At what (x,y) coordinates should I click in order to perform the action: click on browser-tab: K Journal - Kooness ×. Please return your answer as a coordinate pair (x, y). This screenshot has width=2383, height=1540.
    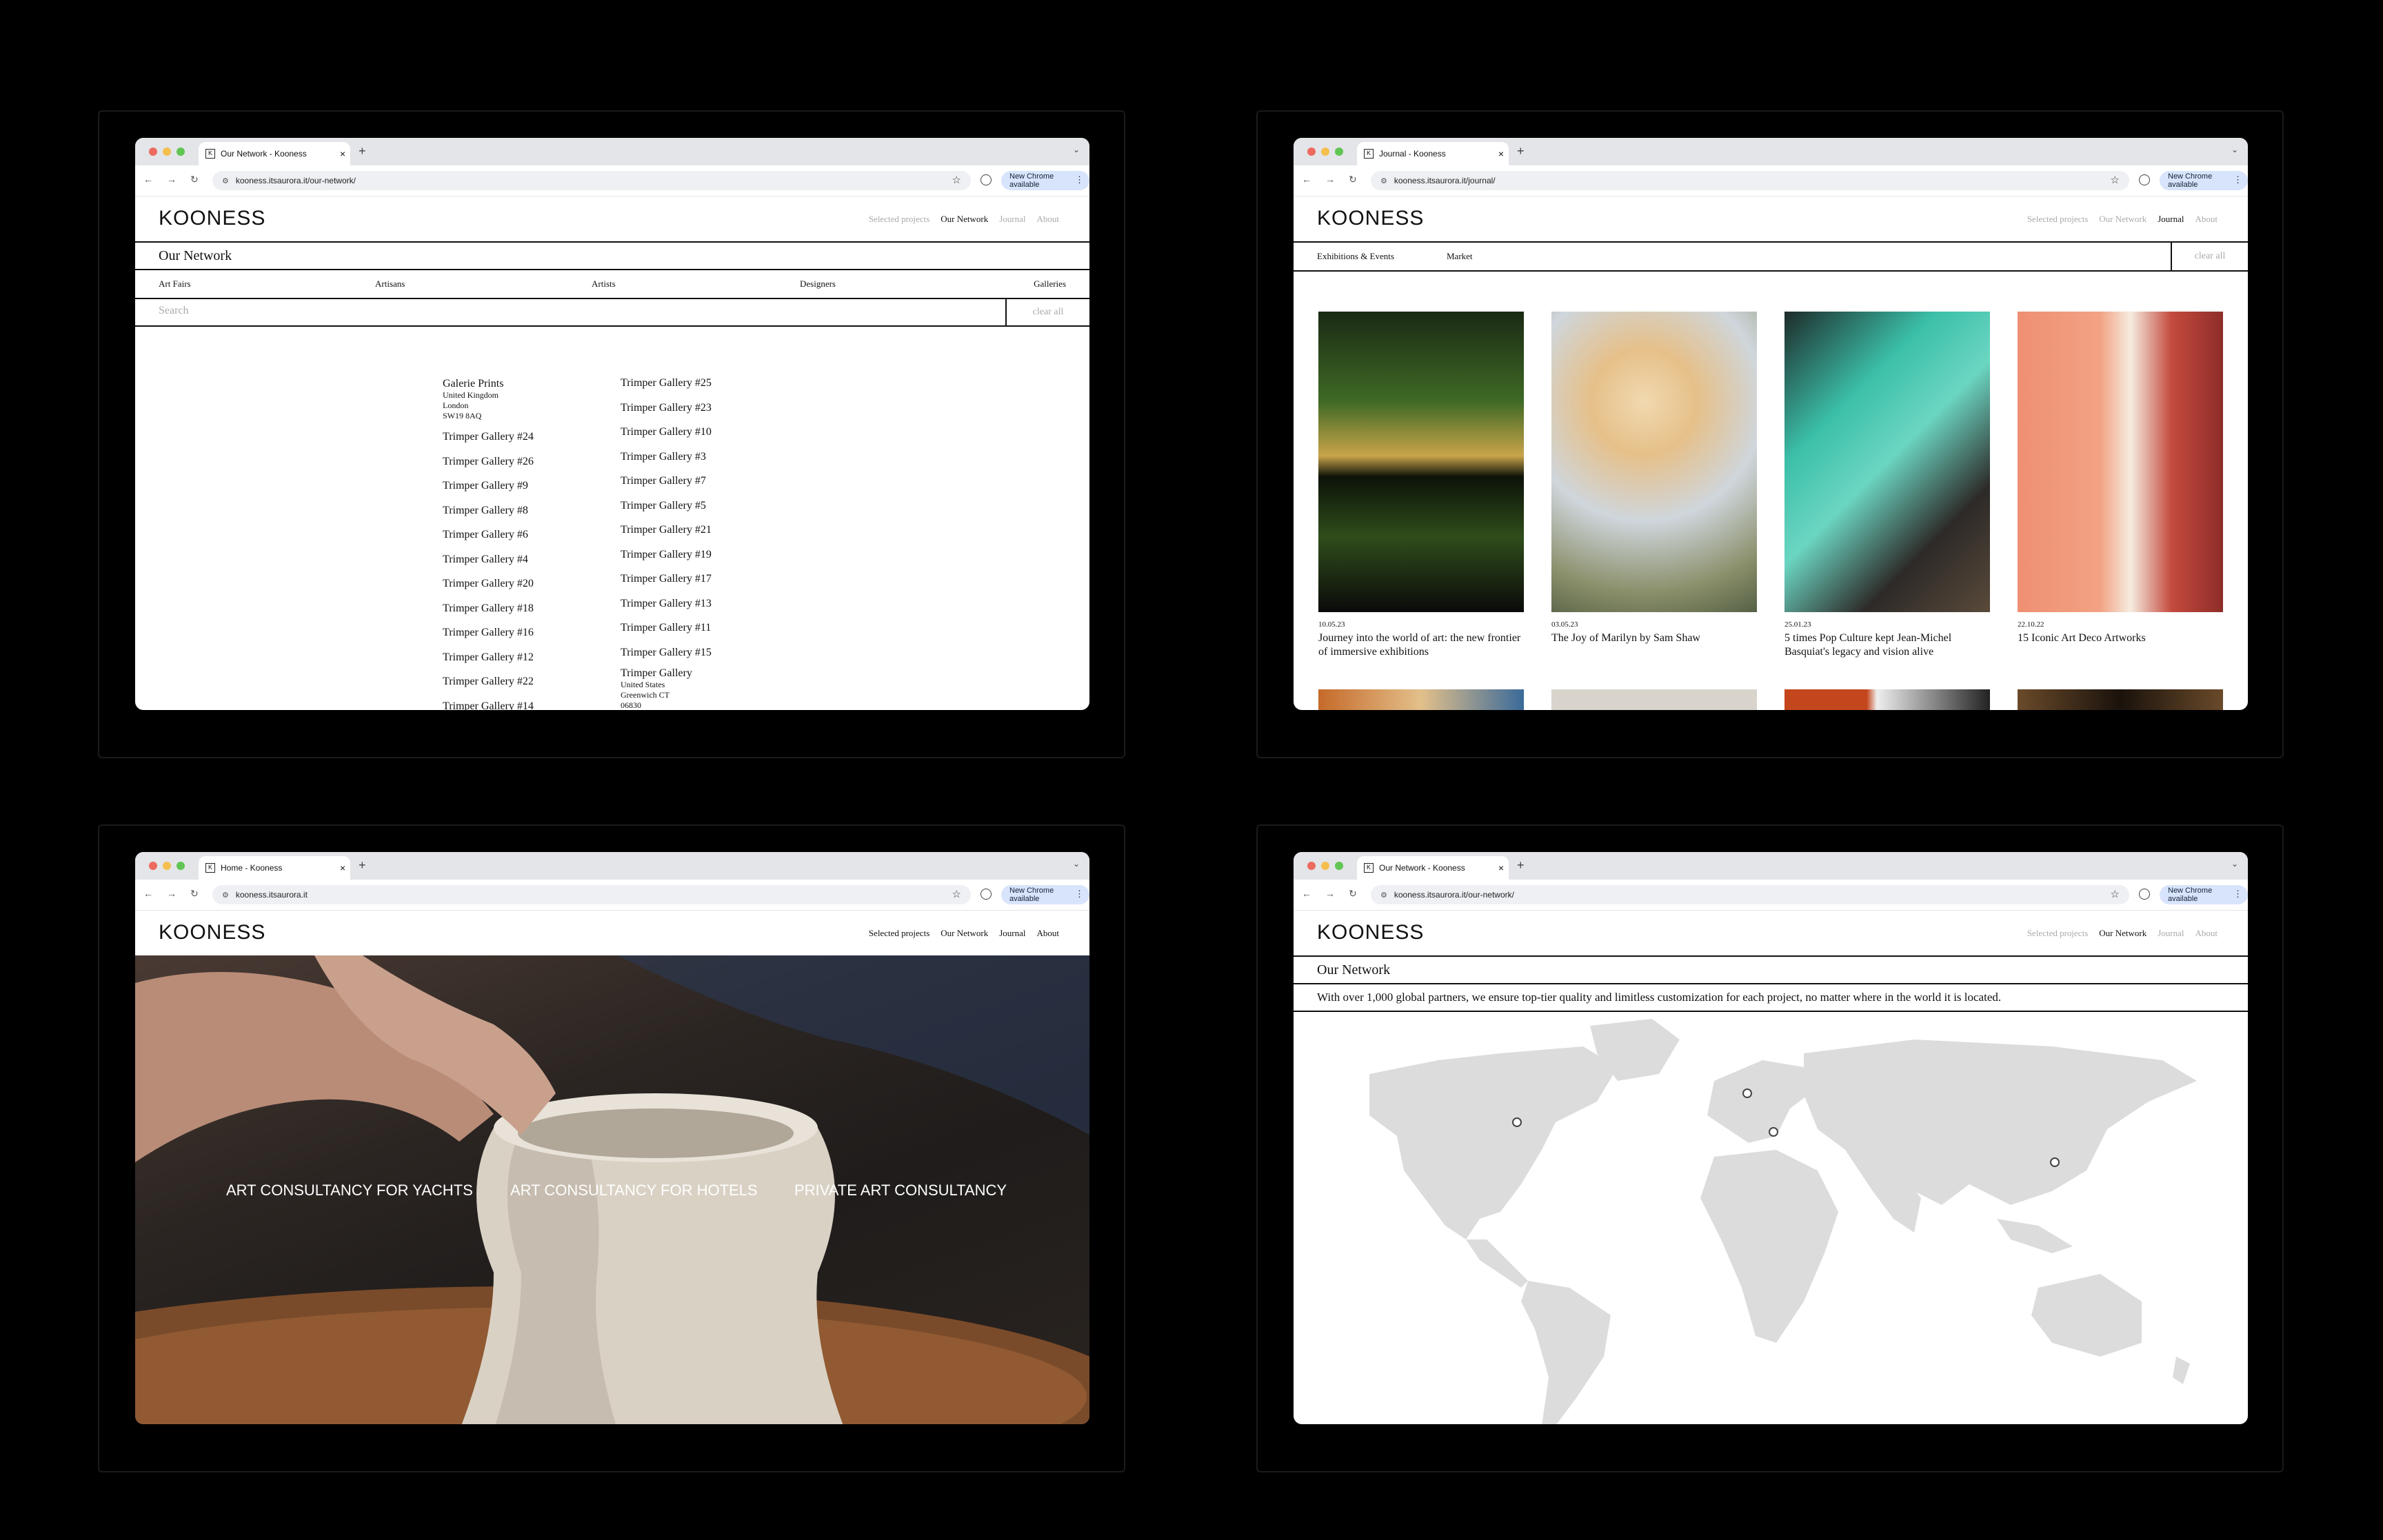
    Looking at the image, I should click on (1433, 154).